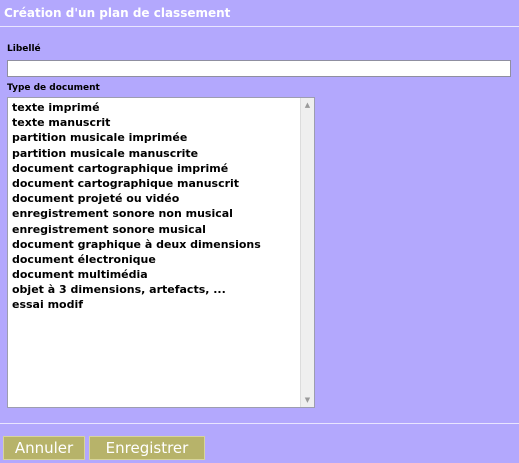  Describe the element at coordinates (154, 122) in the screenshot. I see `list-option: texte manuscrit` at that location.